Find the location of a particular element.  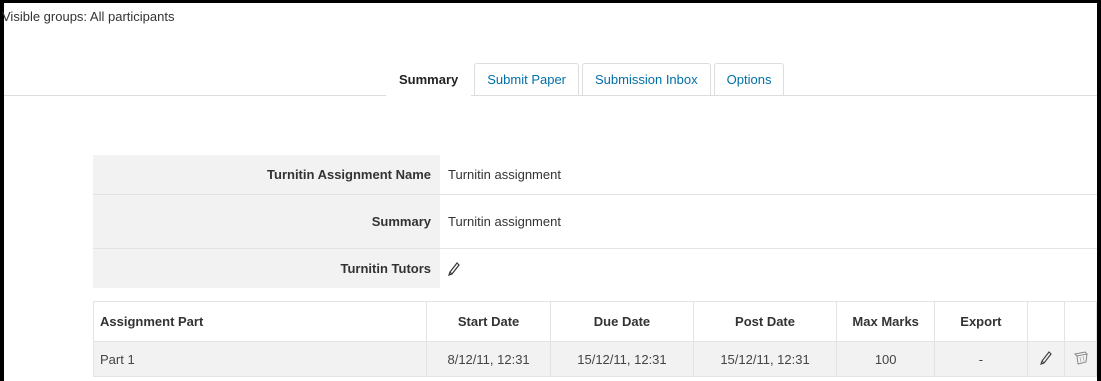

start-date: 8/12/11, 12:31 is located at coordinates (488, 359).